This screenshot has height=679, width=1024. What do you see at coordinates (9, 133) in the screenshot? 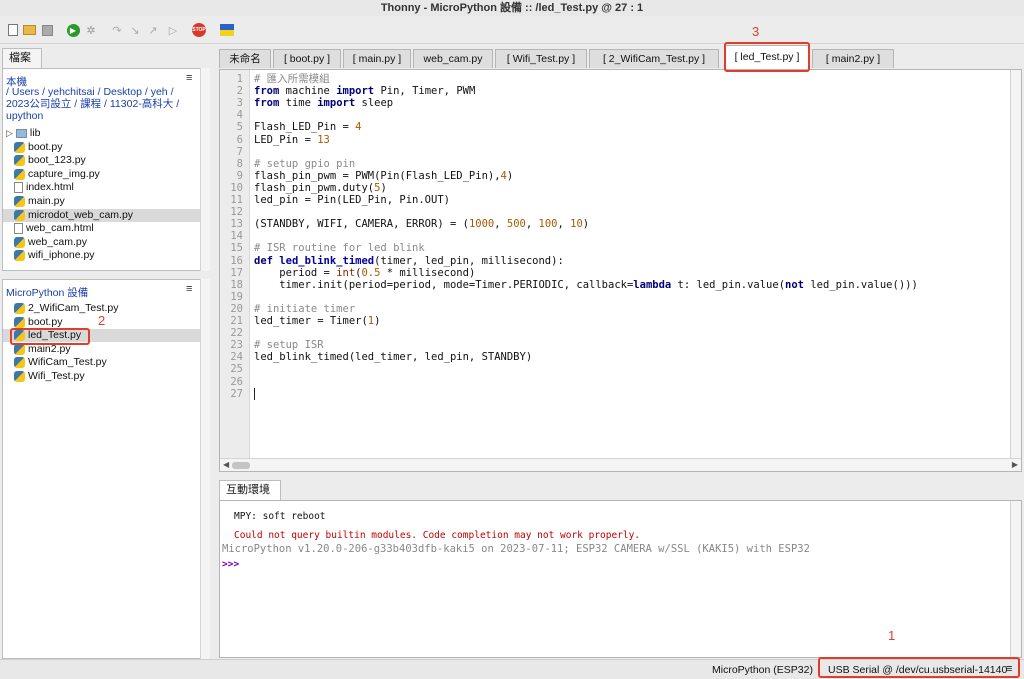
I see `folder-expand-icon: ▷` at bounding box center [9, 133].